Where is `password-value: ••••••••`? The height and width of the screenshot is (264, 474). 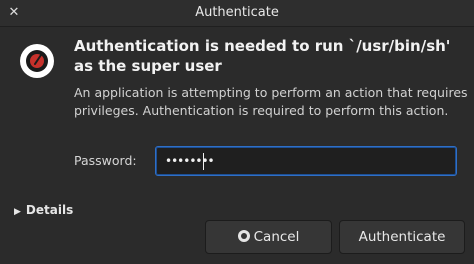 password-value: •••••••• is located at coordinates (190, 161).